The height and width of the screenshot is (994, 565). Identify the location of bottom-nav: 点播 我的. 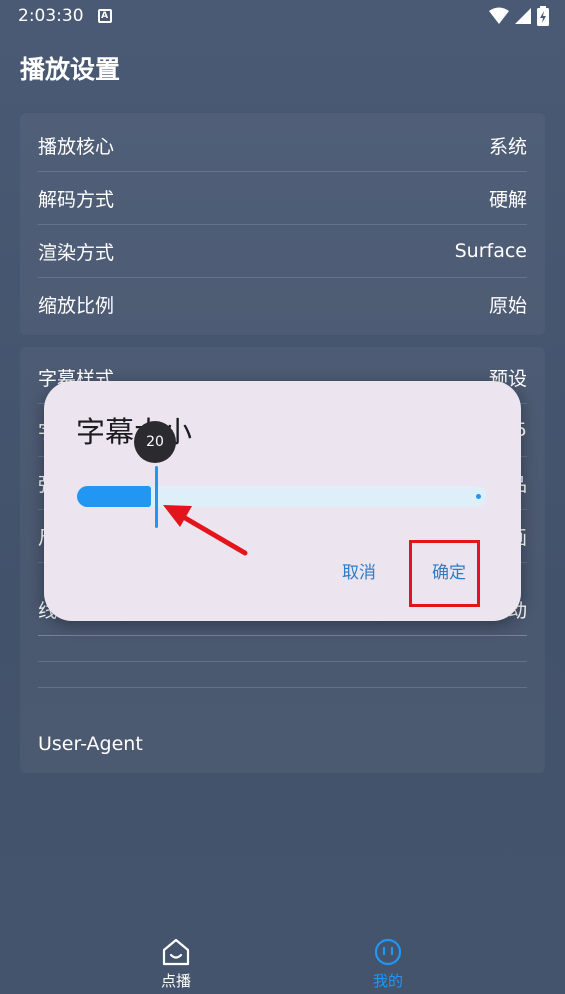
(282, 962).